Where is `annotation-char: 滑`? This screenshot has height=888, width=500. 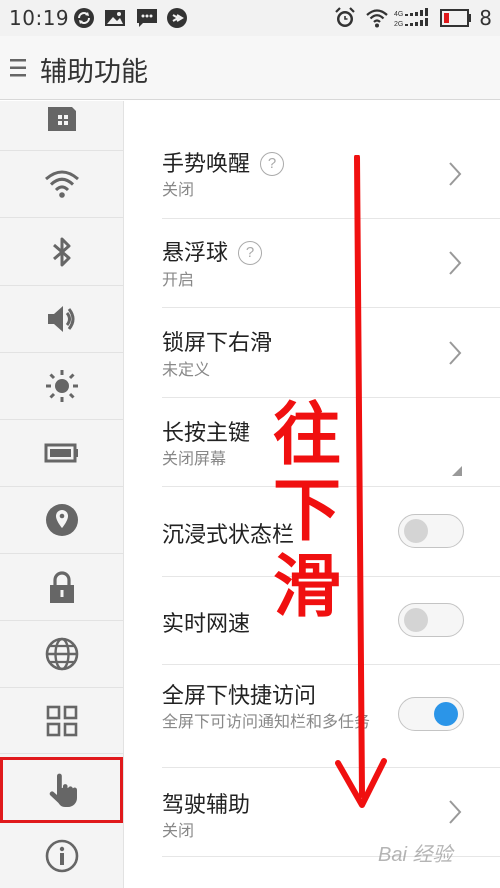
annotation-char: 滑 is located at coordinates (306, 587).